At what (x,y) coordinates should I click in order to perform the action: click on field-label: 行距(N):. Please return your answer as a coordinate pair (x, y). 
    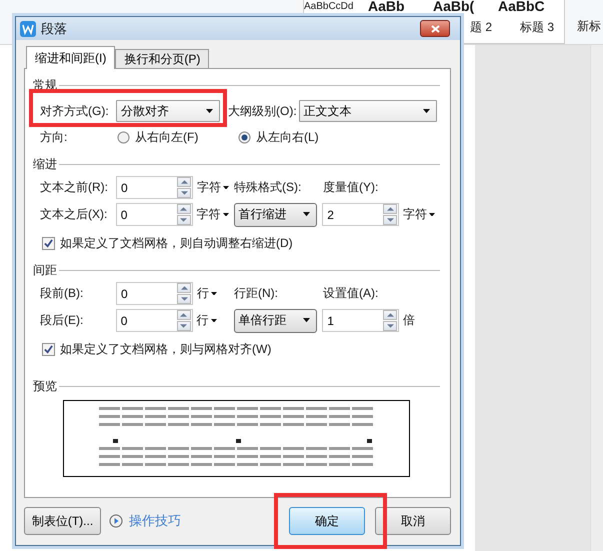
    Looking at the image, I should click on (256, 293).